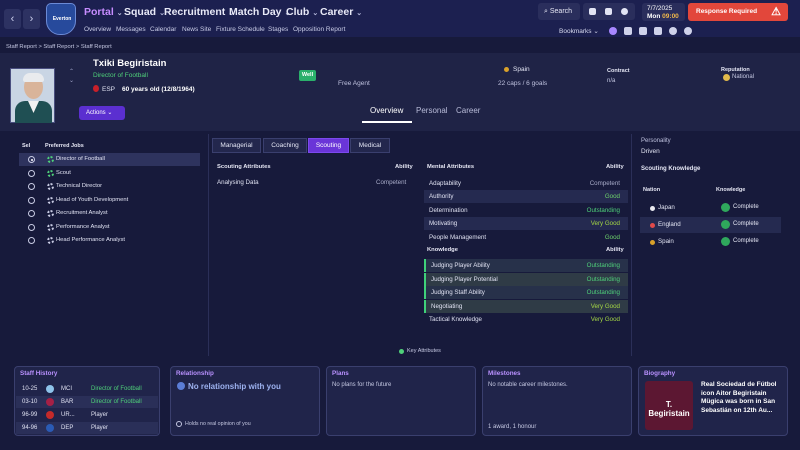  What do you see at coordinates (738, 12) in the screenshot?
I see `response-required-button: Response Required ⚠` at bounding box center [738, 12].